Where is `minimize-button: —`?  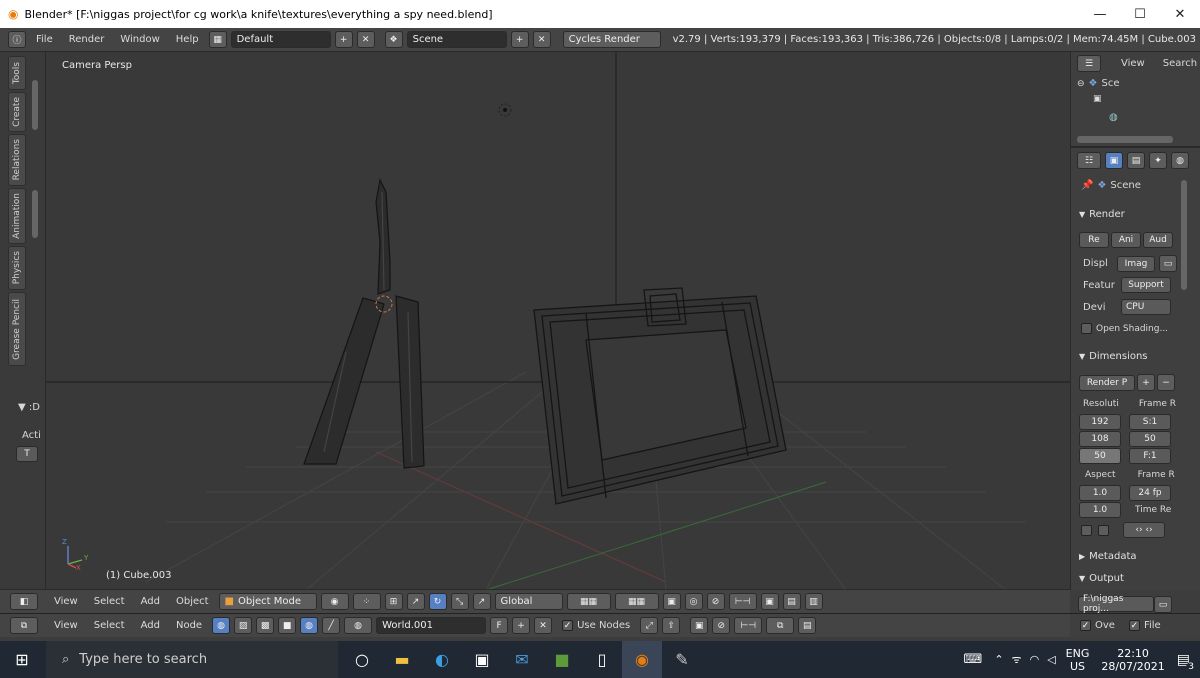 minimize-button: — is located at coordinates (1100, 14).